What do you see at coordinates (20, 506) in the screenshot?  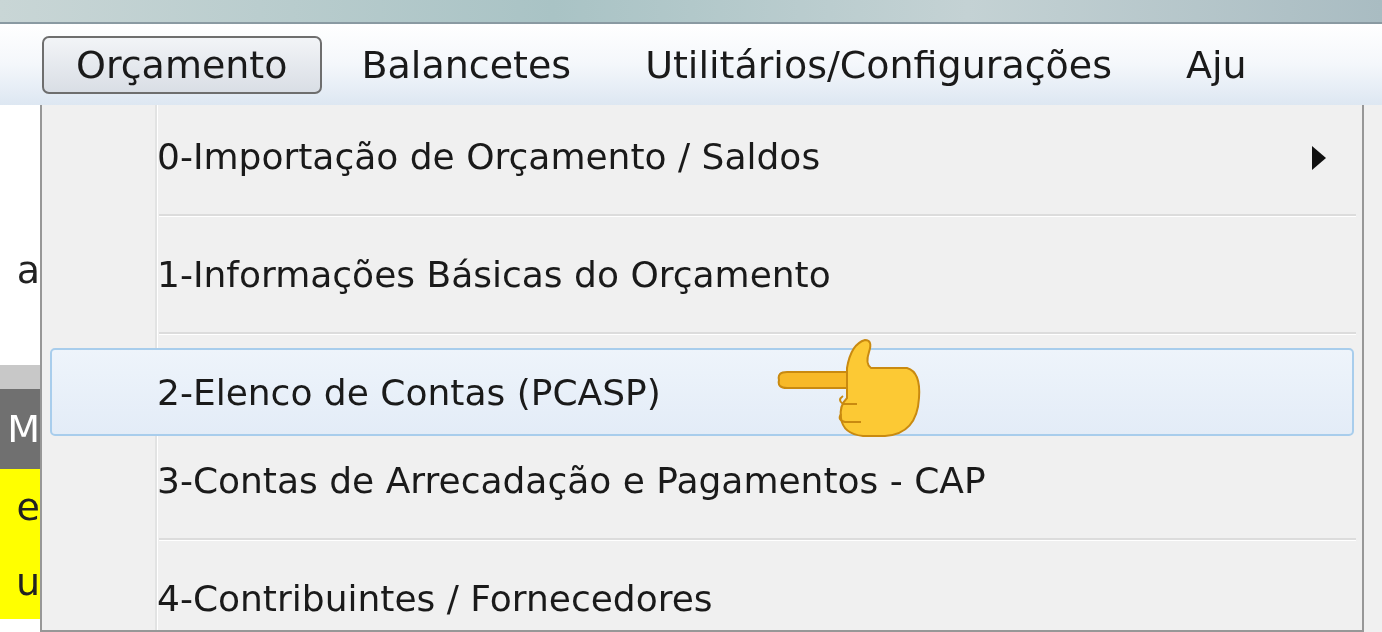 I see `background-text: e` at bounding box center [20, 506].